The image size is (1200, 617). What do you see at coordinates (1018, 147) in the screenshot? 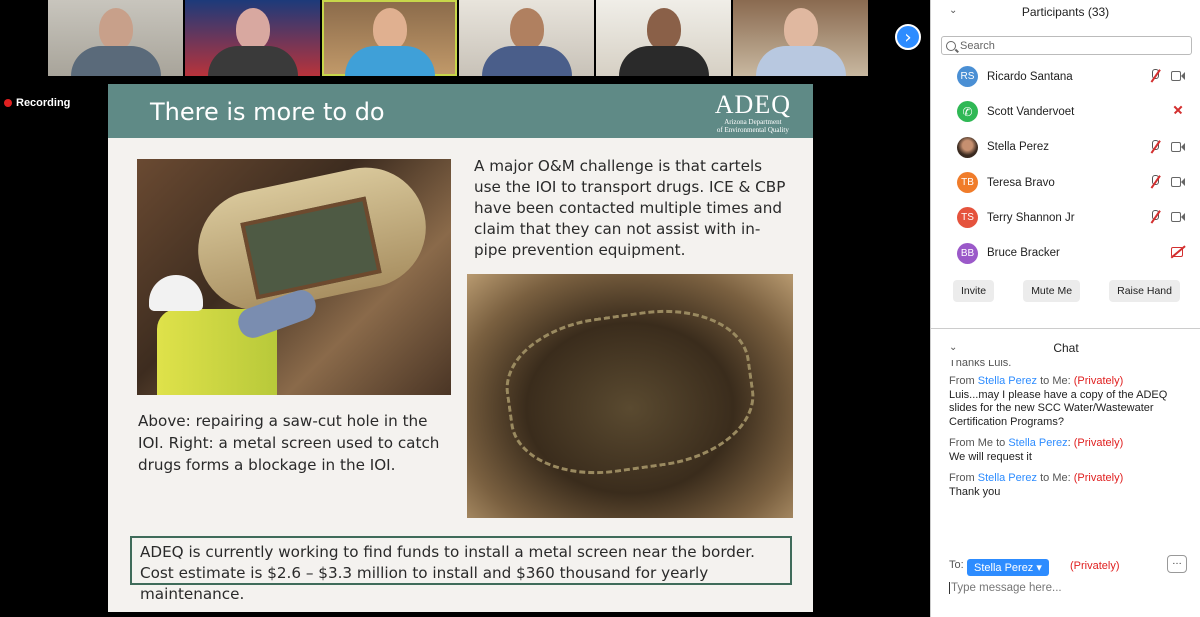
I see `participant-name: Stella Perez` at bounding box center [1018, 147].